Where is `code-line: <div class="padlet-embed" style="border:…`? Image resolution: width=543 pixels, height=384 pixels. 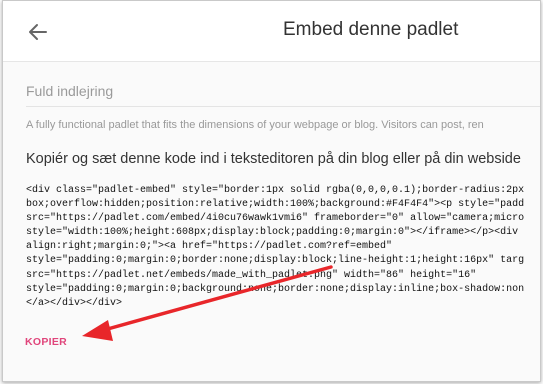
code-line: <div class="padlet-embed" style="border:… is located at coordinates (275, 190).